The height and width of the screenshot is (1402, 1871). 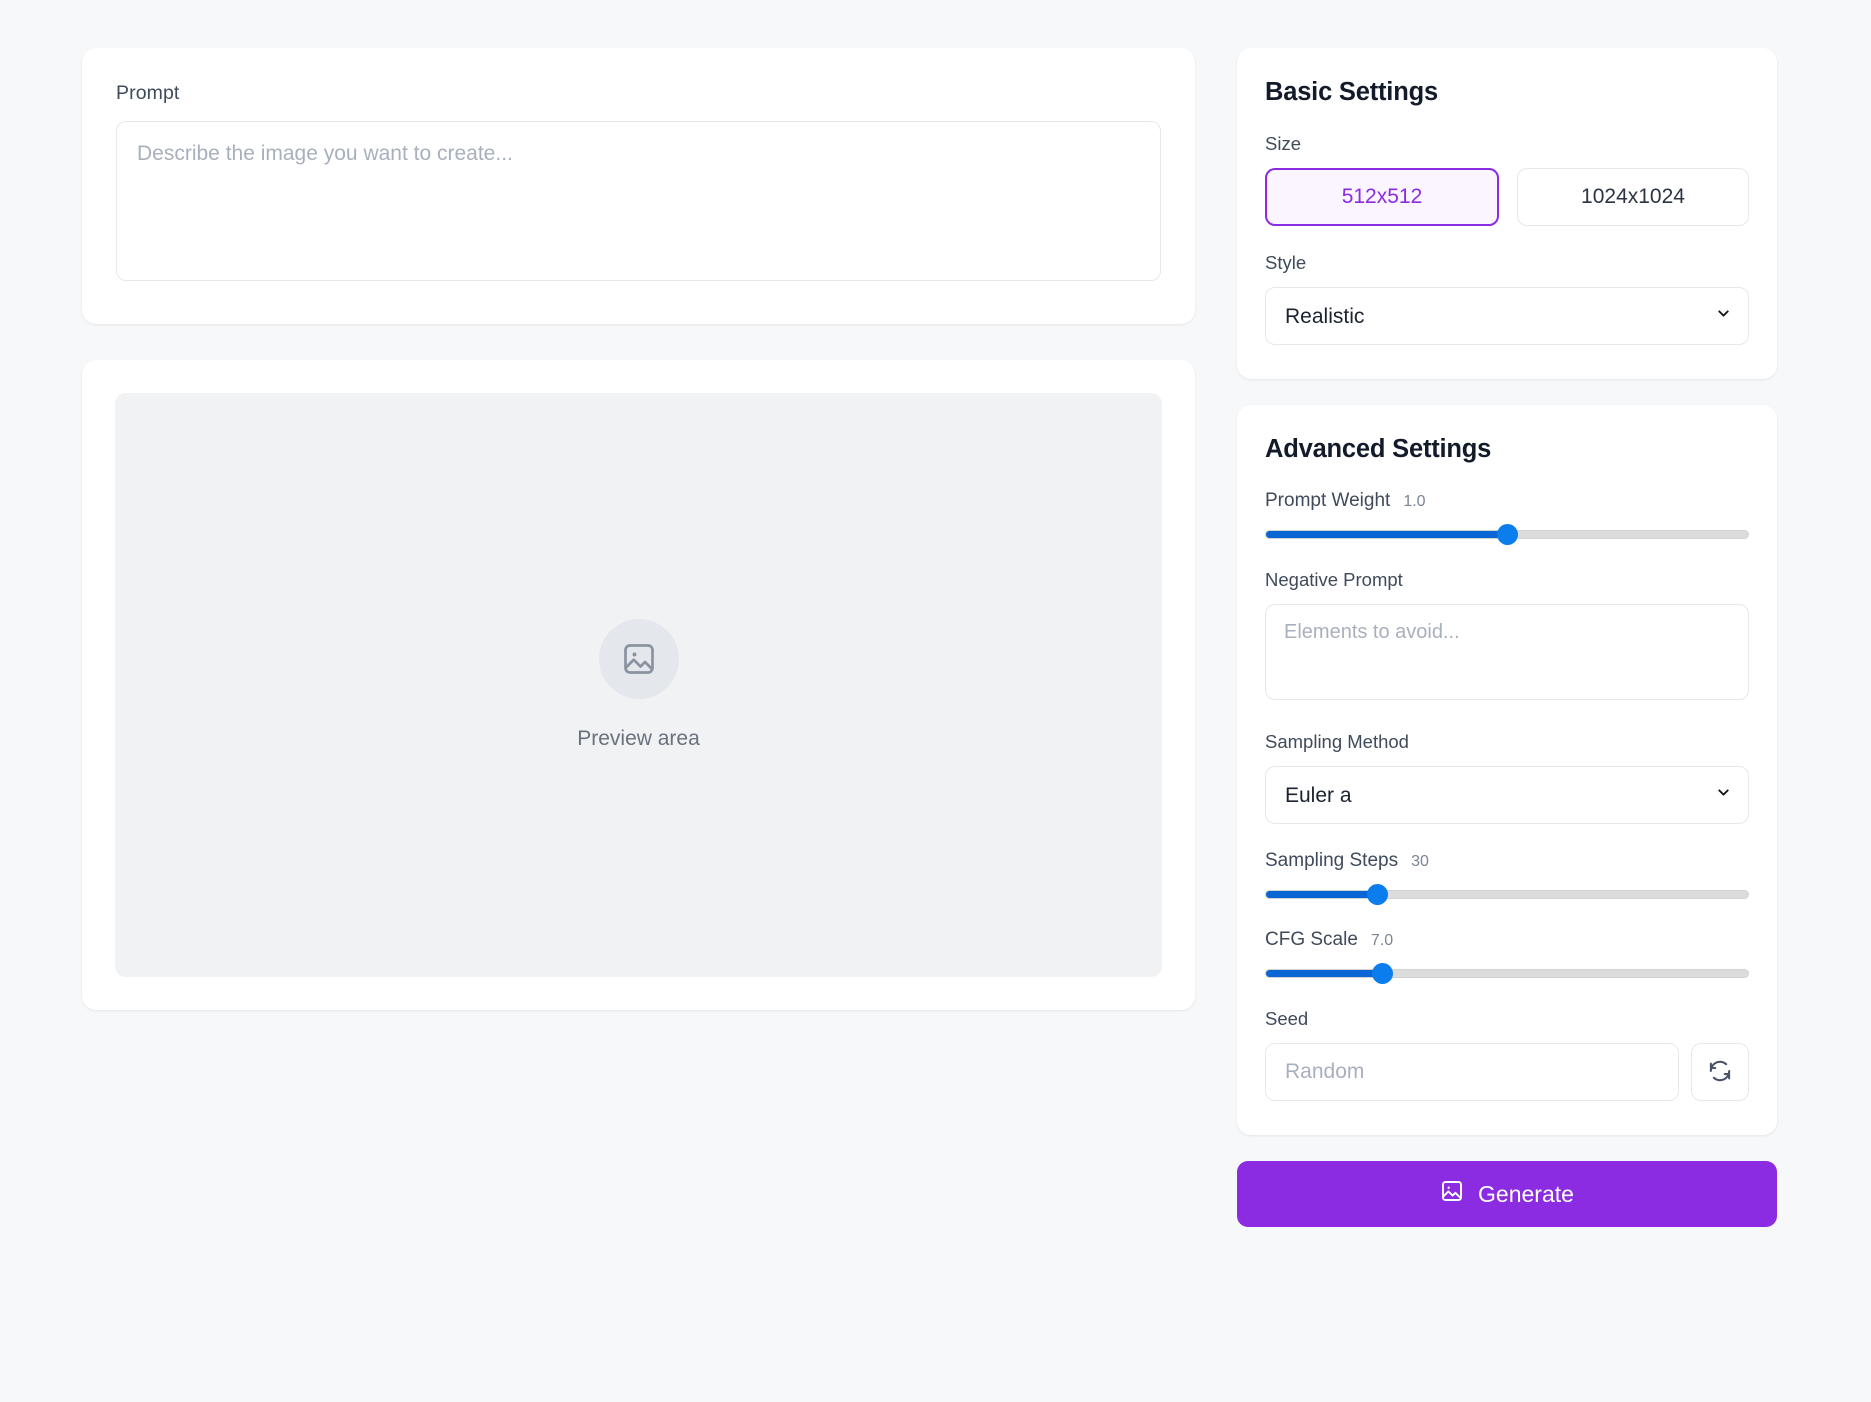 What do you see at coordinates (1507, 534) in the screenshot?
I see `prompt-weight-slider` at bounding box center [1507, 534].